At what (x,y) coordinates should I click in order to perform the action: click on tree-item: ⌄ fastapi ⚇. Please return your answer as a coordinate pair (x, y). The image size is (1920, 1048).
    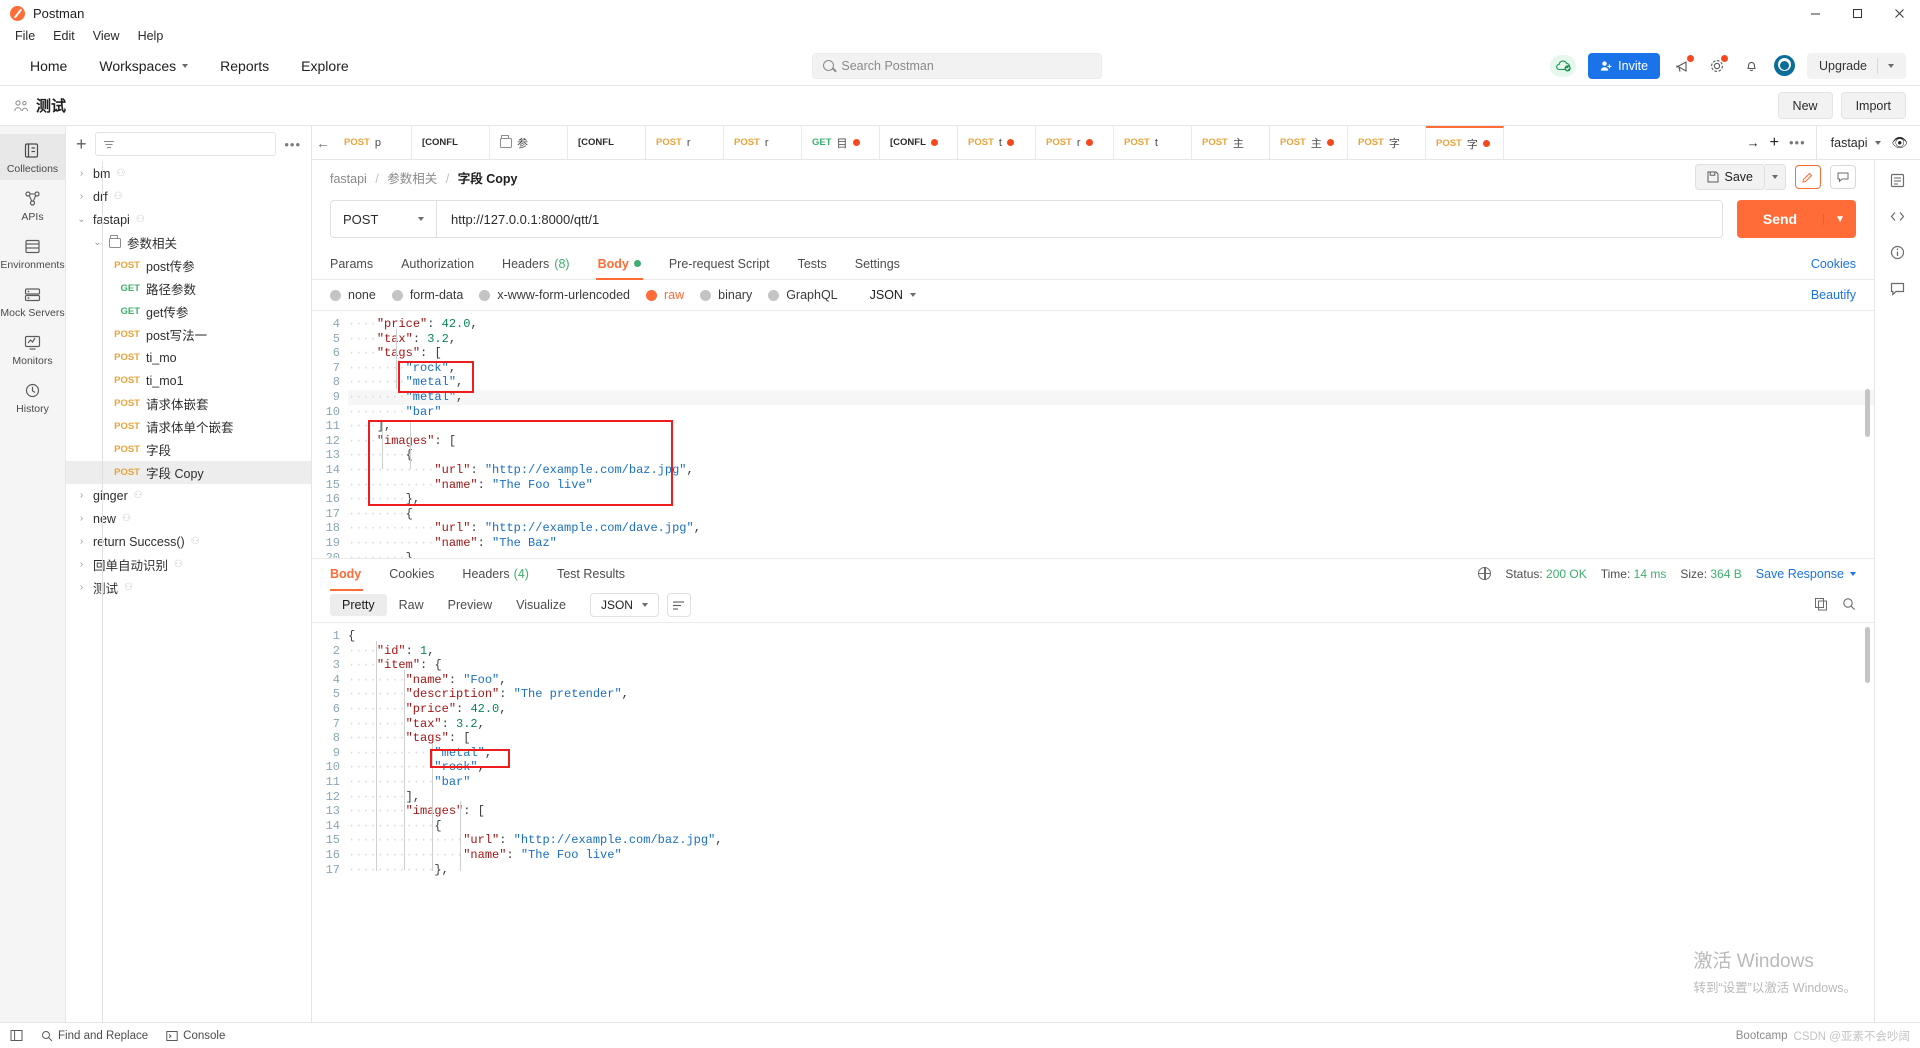
    Looking at the image, I should click on (188, 219).